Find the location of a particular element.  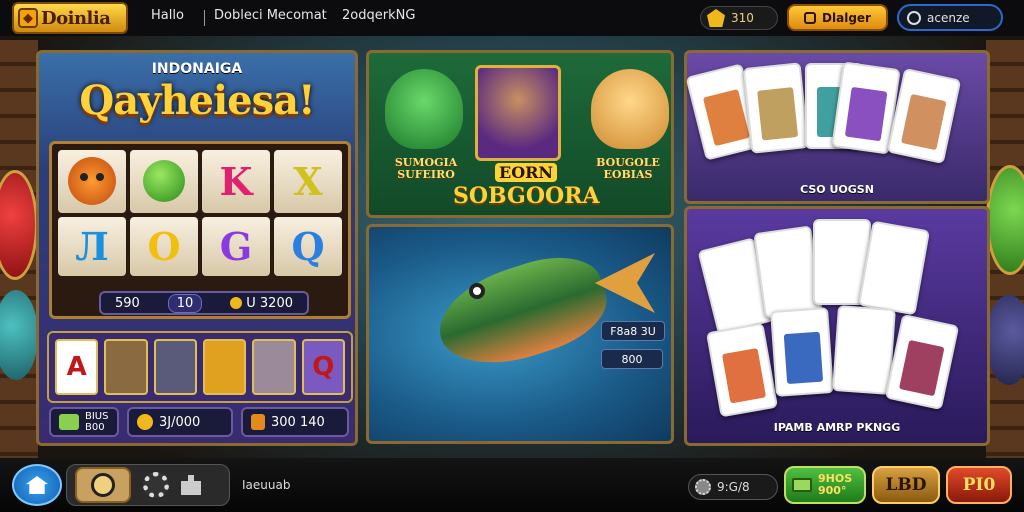

home-button is located at coordinates (37, 485).